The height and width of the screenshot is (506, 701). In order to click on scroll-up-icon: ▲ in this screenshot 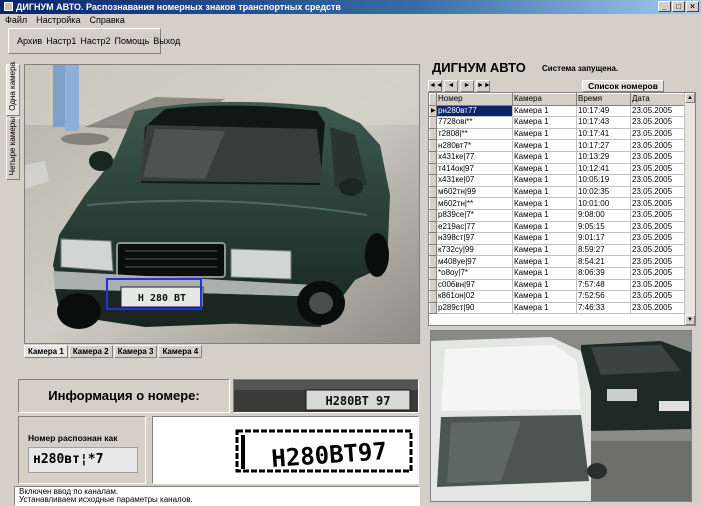, I will do `click(690, 98)`.